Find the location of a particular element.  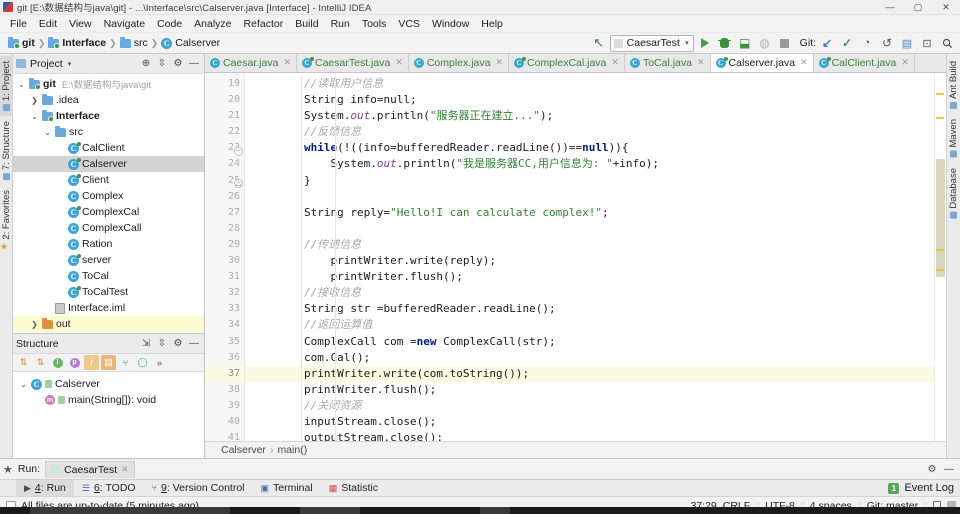

line-number: 26 is located at coordinates (224, 197).